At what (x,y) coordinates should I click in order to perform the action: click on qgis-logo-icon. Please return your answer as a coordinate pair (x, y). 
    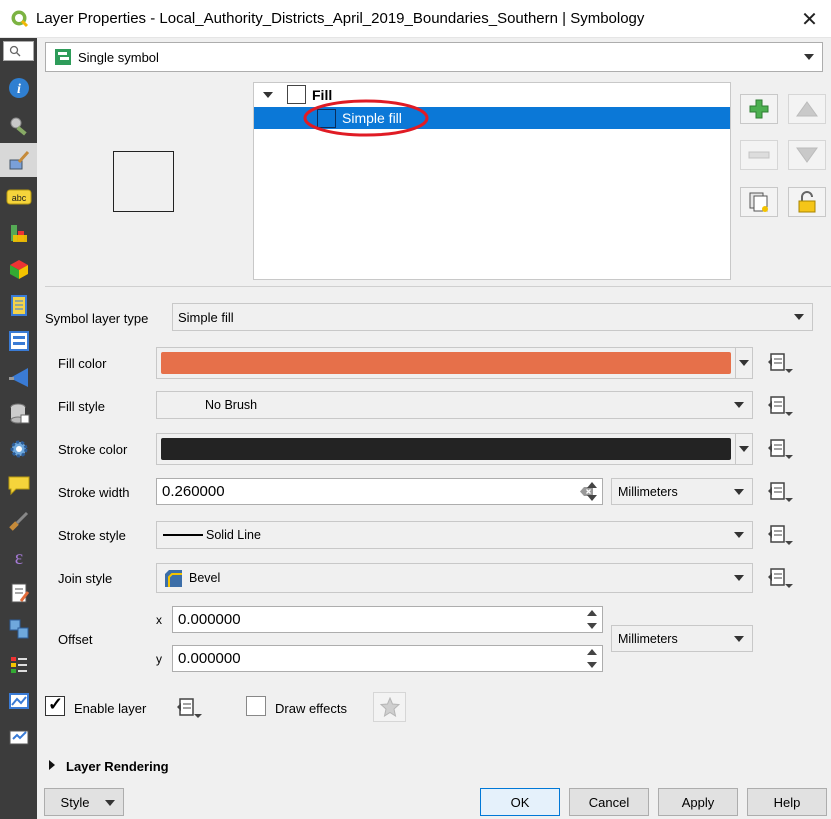
    Looking at the image, I should click on (20, 19).